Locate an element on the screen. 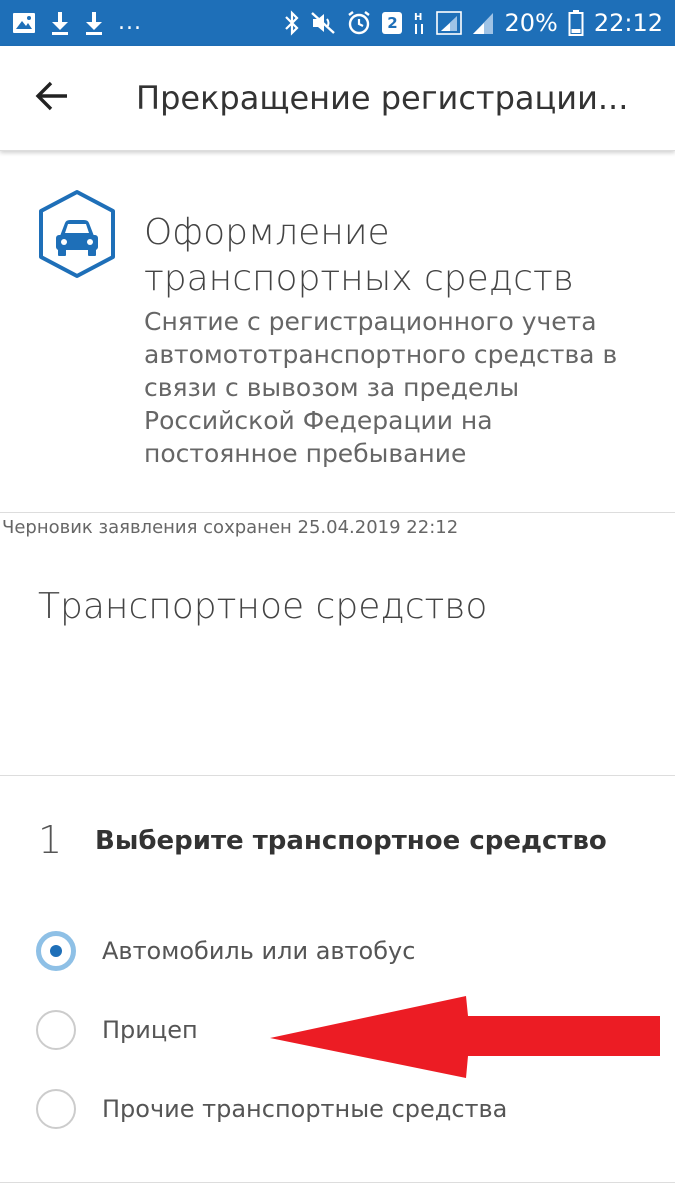 The image size is (675, 1200). network-h-icon: H is located at coordinates (419, 23).